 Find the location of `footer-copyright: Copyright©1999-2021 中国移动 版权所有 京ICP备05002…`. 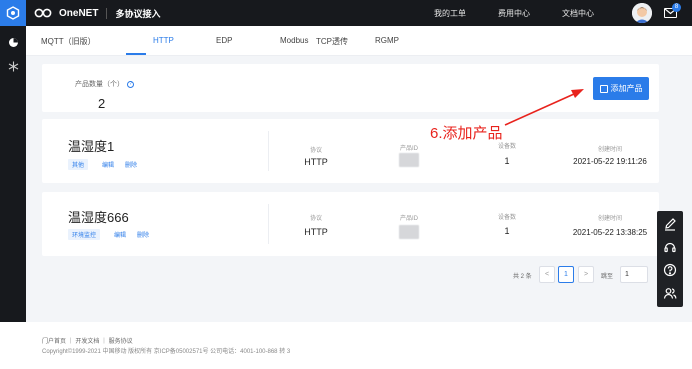

footer-copyright: Copyright©1999-2021 中国移动 版权所有 京ICP备05002… is located at coordinates (166, 352).